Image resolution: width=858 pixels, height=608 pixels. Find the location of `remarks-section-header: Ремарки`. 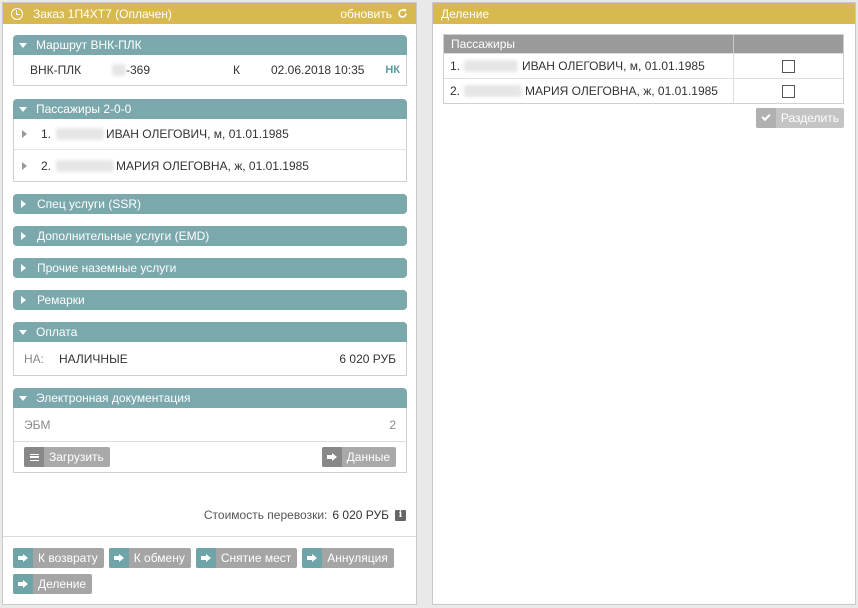

remarks-section-header: Ремарки is located at coordinates (210, 300).